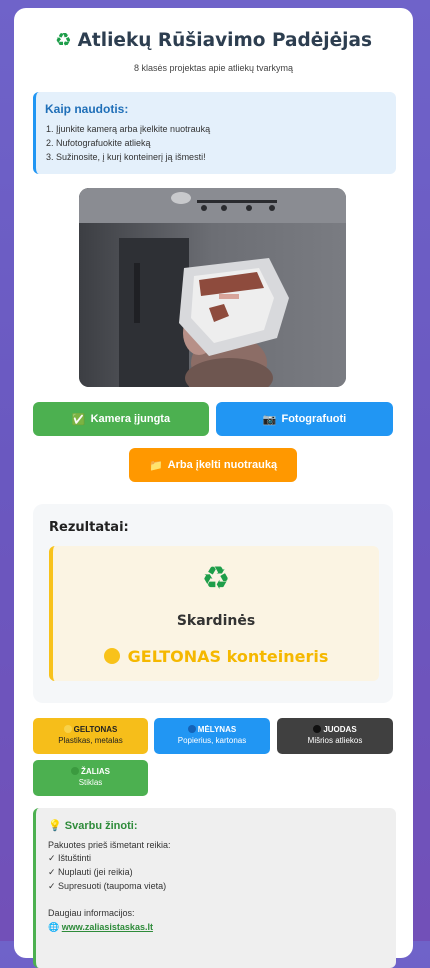 The width and height of the screenshot is (430, 968). I want to click on check-icon: ✅, so click(78, 419).